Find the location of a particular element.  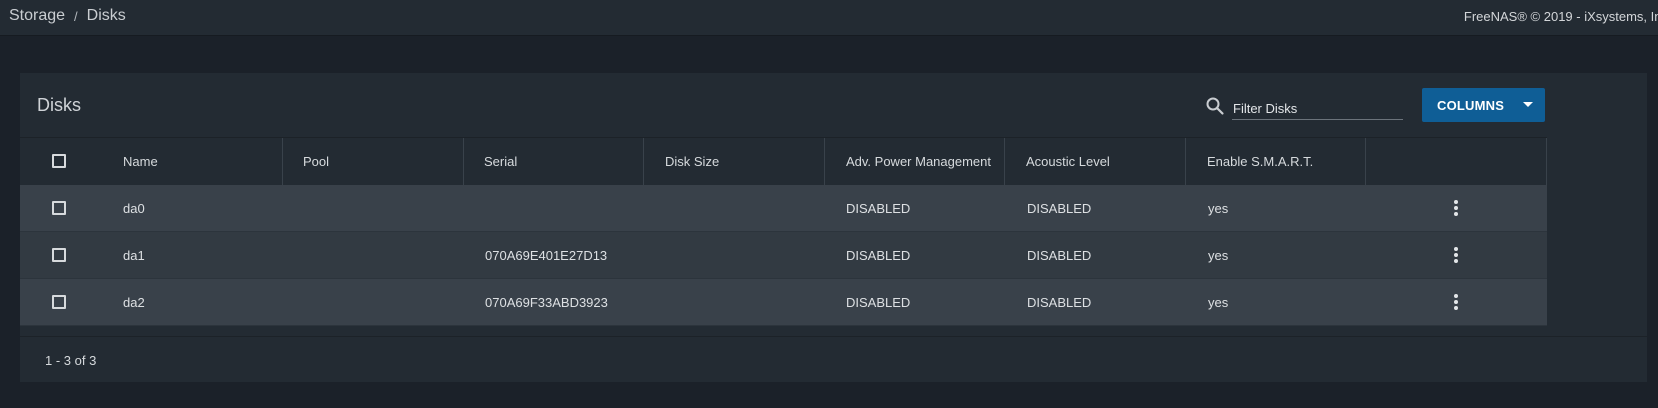

header-enable-smart: Enable S.M.A.R.T. is located at coordinates (1260, 161).